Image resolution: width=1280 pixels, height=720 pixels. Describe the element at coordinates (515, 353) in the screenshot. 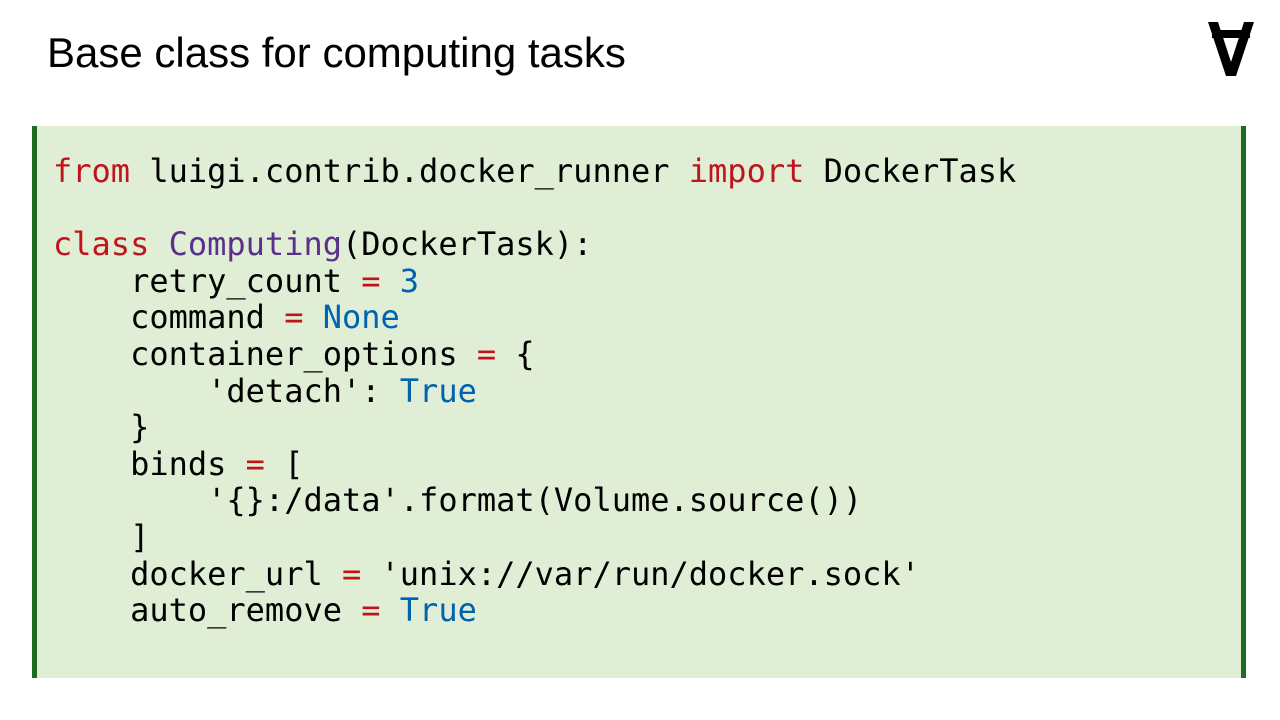

I see `code-text: {` at that location.